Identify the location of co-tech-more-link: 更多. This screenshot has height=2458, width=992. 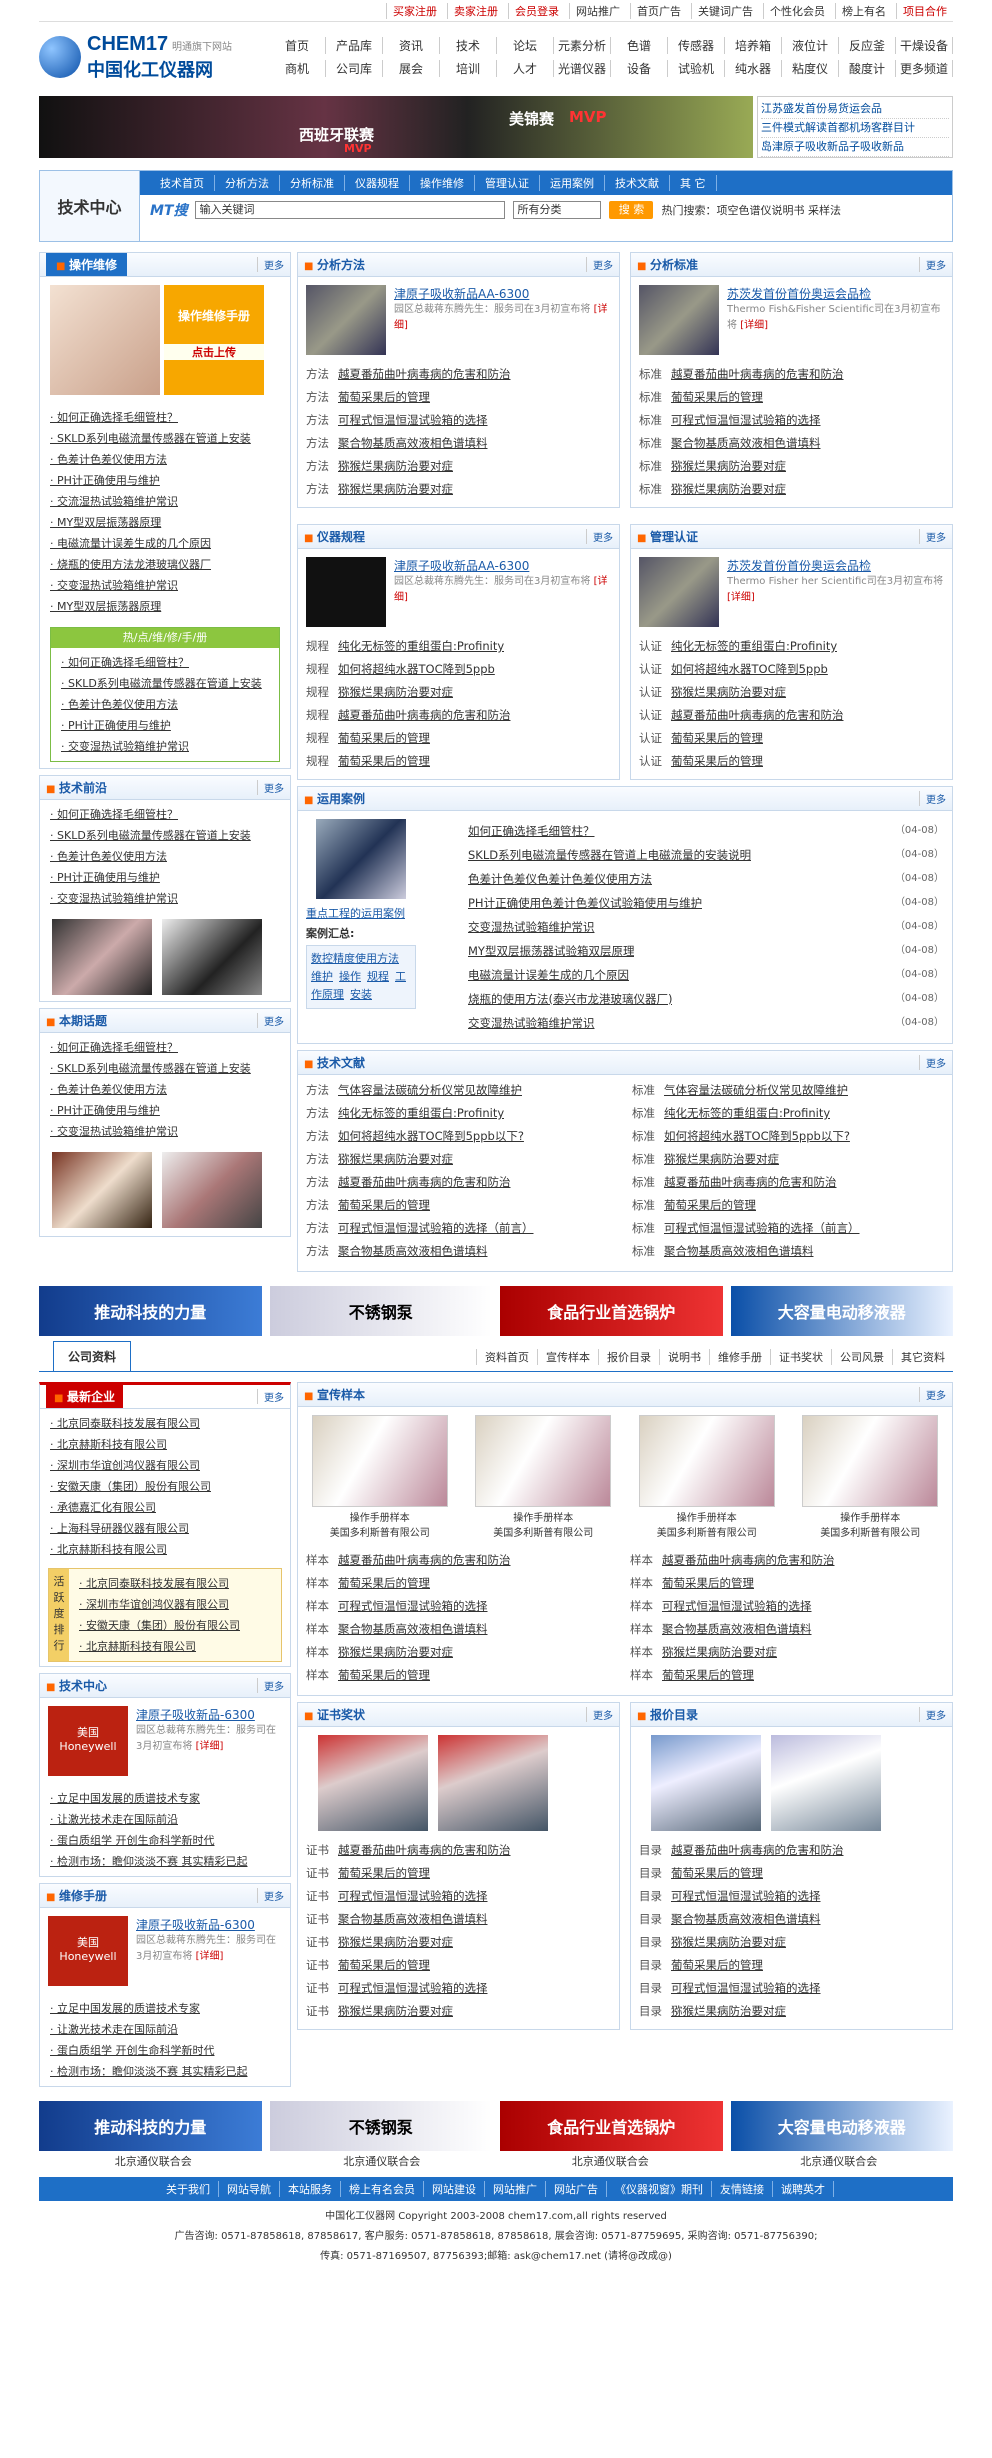
(270, 1685).